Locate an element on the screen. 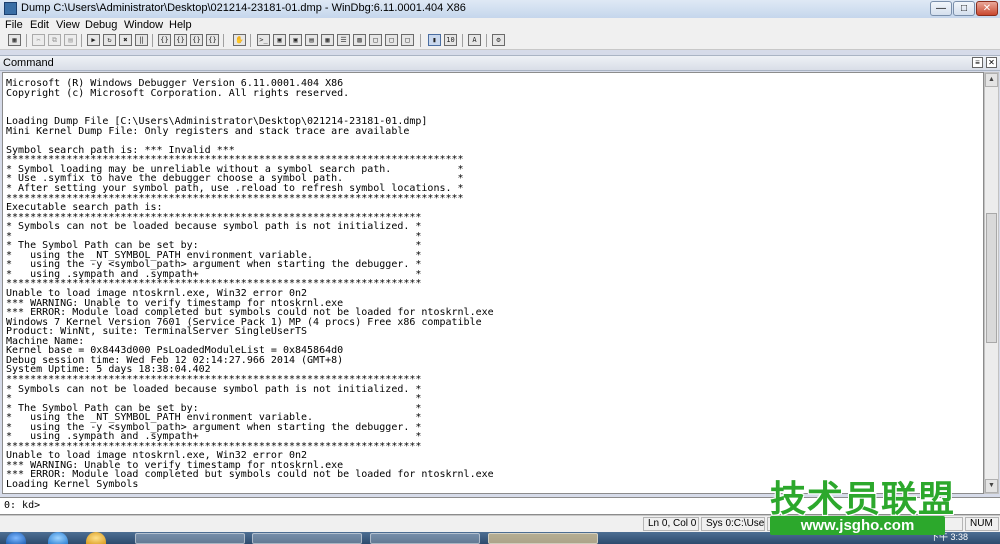 The width and height of the screenshot is (1000, 544). start-button is located at coordinates (16, 538).